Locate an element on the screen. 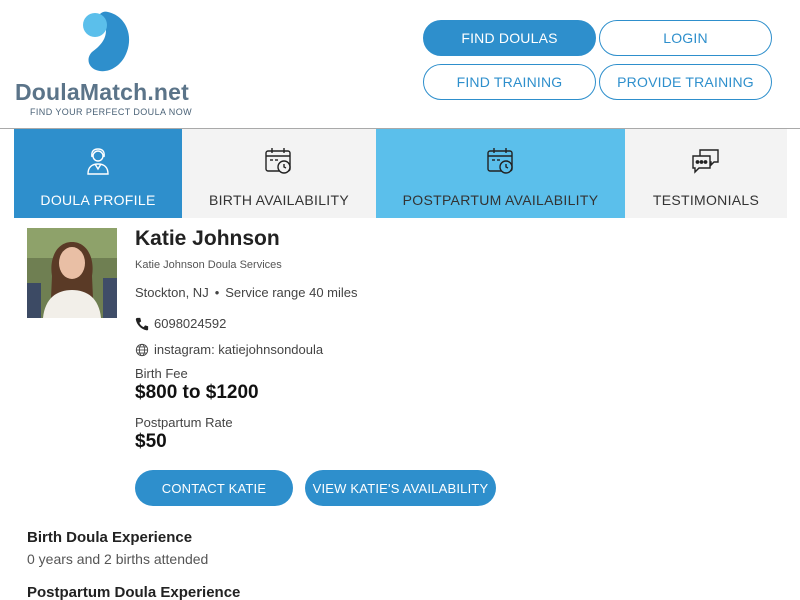  contact-button: CONTACT KATIE is located at coordinates (214, 488).